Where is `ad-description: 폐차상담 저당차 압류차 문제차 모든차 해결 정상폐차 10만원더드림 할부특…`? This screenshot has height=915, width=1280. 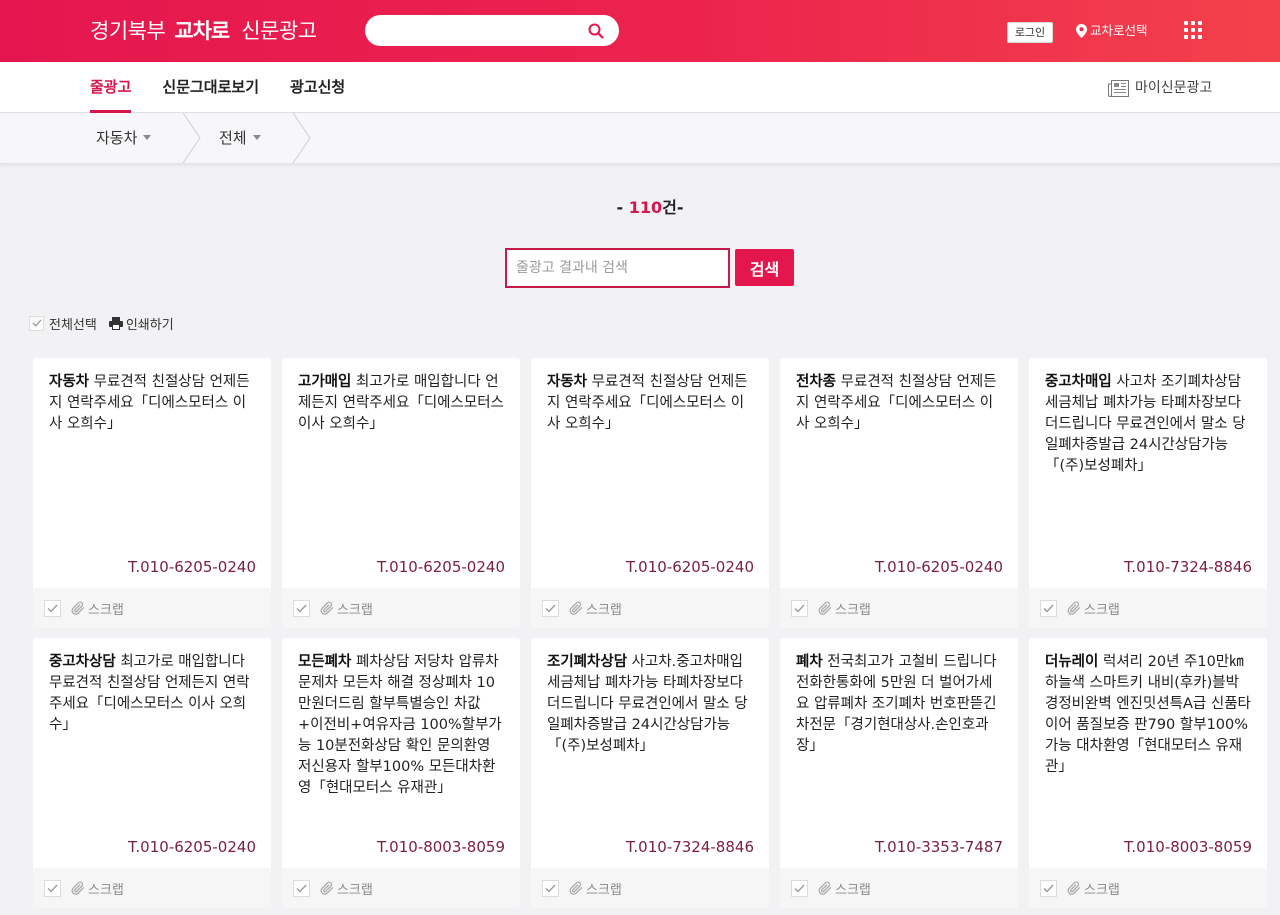 ad-description: 폐차상담 저당차 압류차 문제차 모든차 해결 정상폐차 10만원더드림 할부특… is located at coordinates (400, 725).